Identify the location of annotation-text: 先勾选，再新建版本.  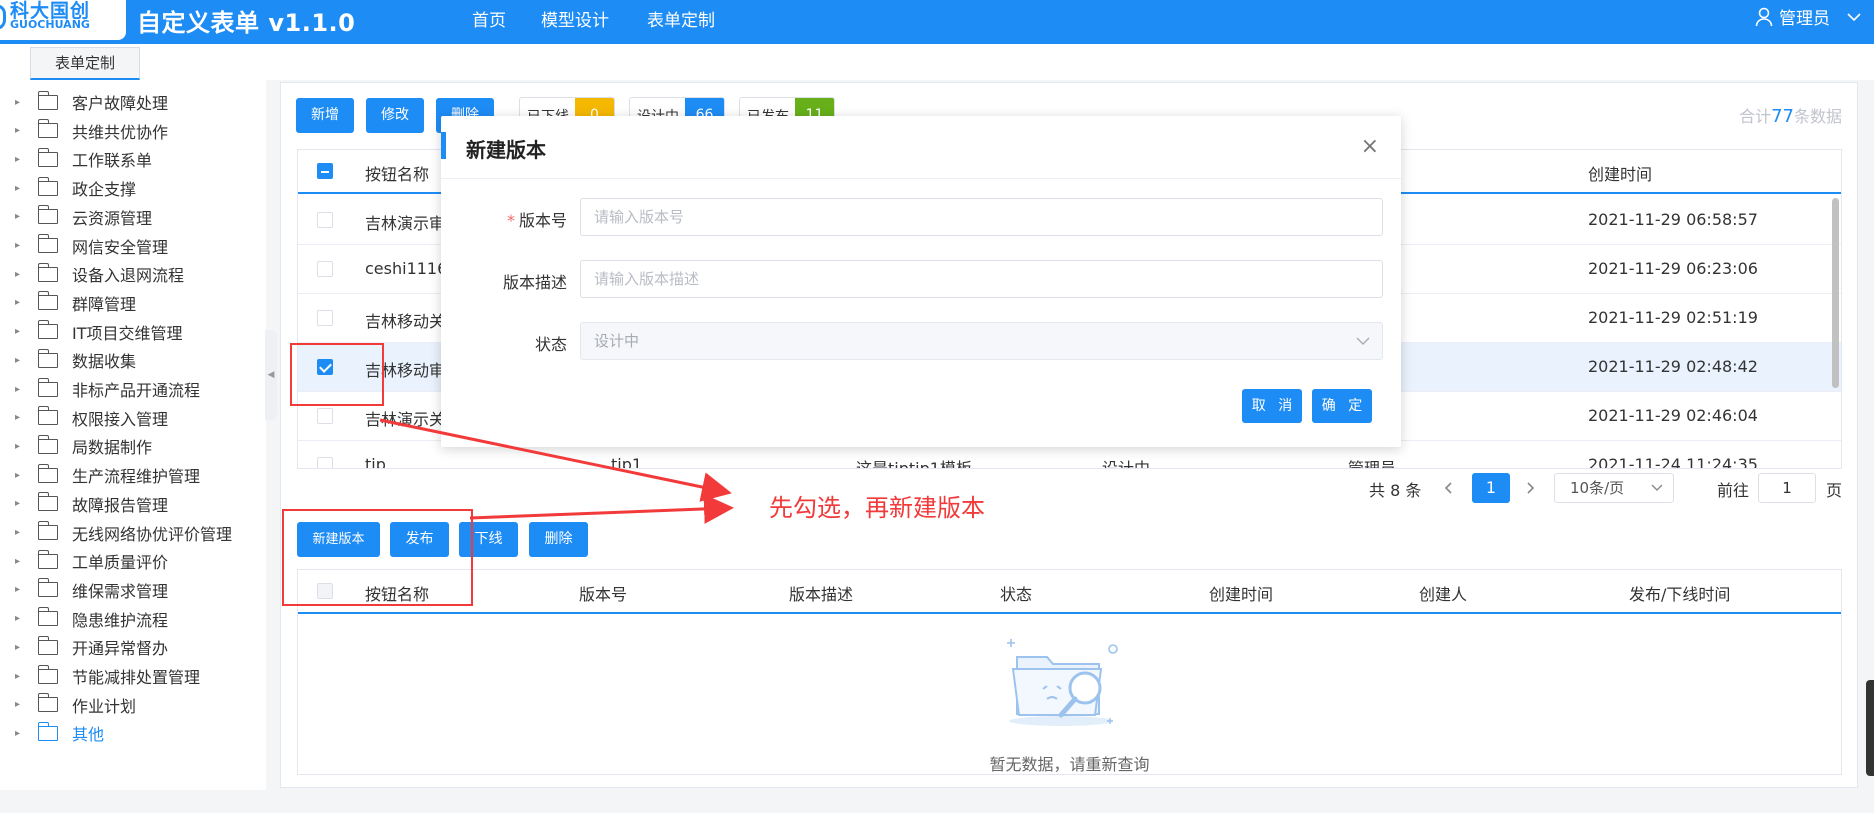
(877, 508).